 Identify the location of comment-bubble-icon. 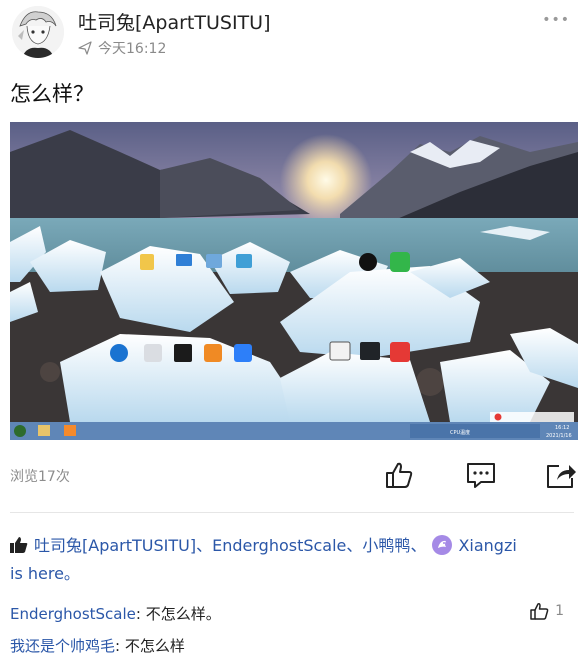
(481, 475).